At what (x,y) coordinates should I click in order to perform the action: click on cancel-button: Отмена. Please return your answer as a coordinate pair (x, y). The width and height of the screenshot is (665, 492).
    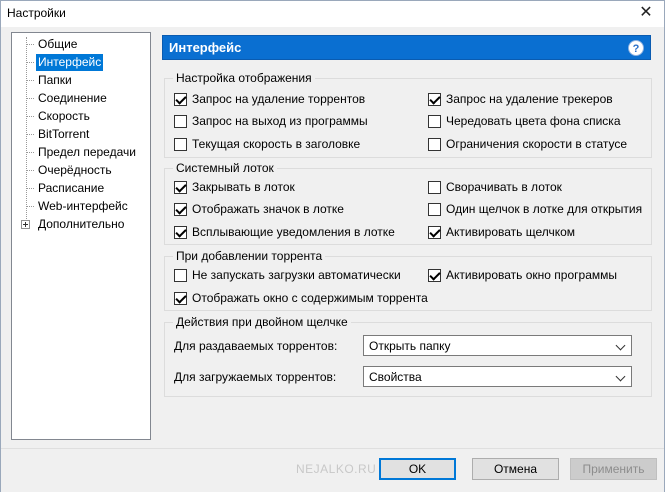
    Looking at the image, I should click on (515, 469).